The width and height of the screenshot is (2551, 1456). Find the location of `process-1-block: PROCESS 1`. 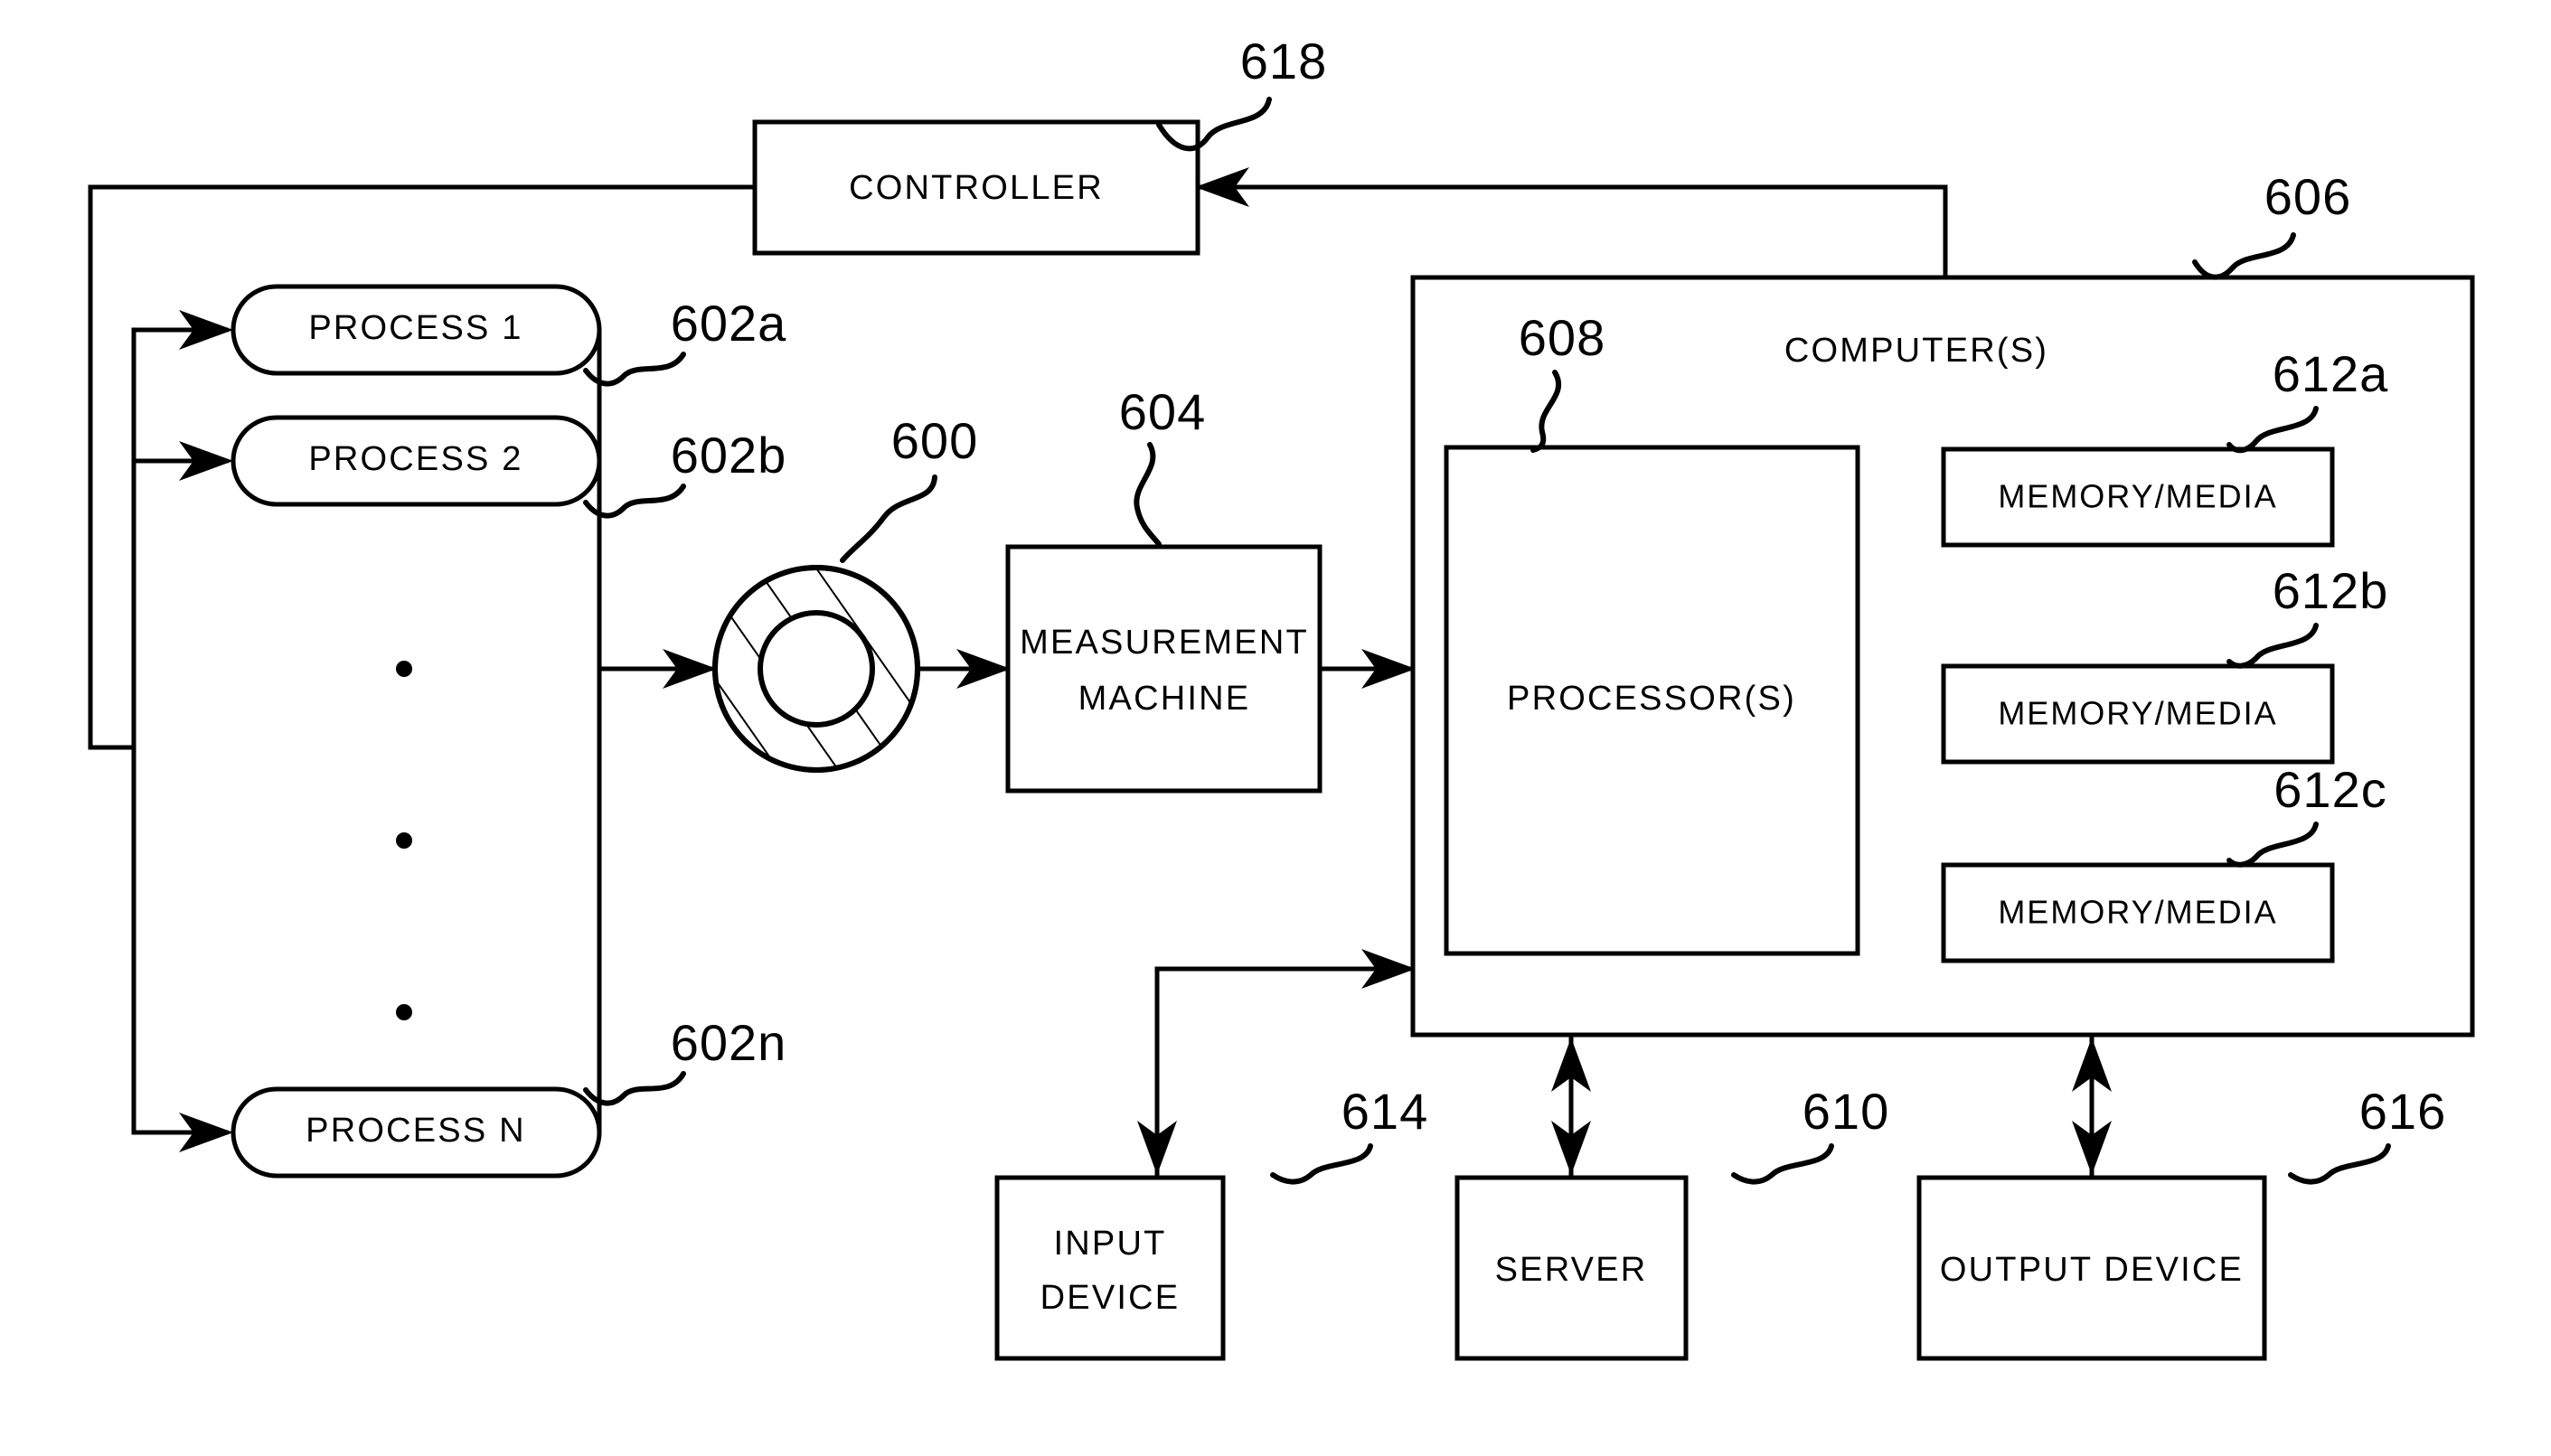

process-1-block: PROCESS 1 is located at coordinates (417, 330).